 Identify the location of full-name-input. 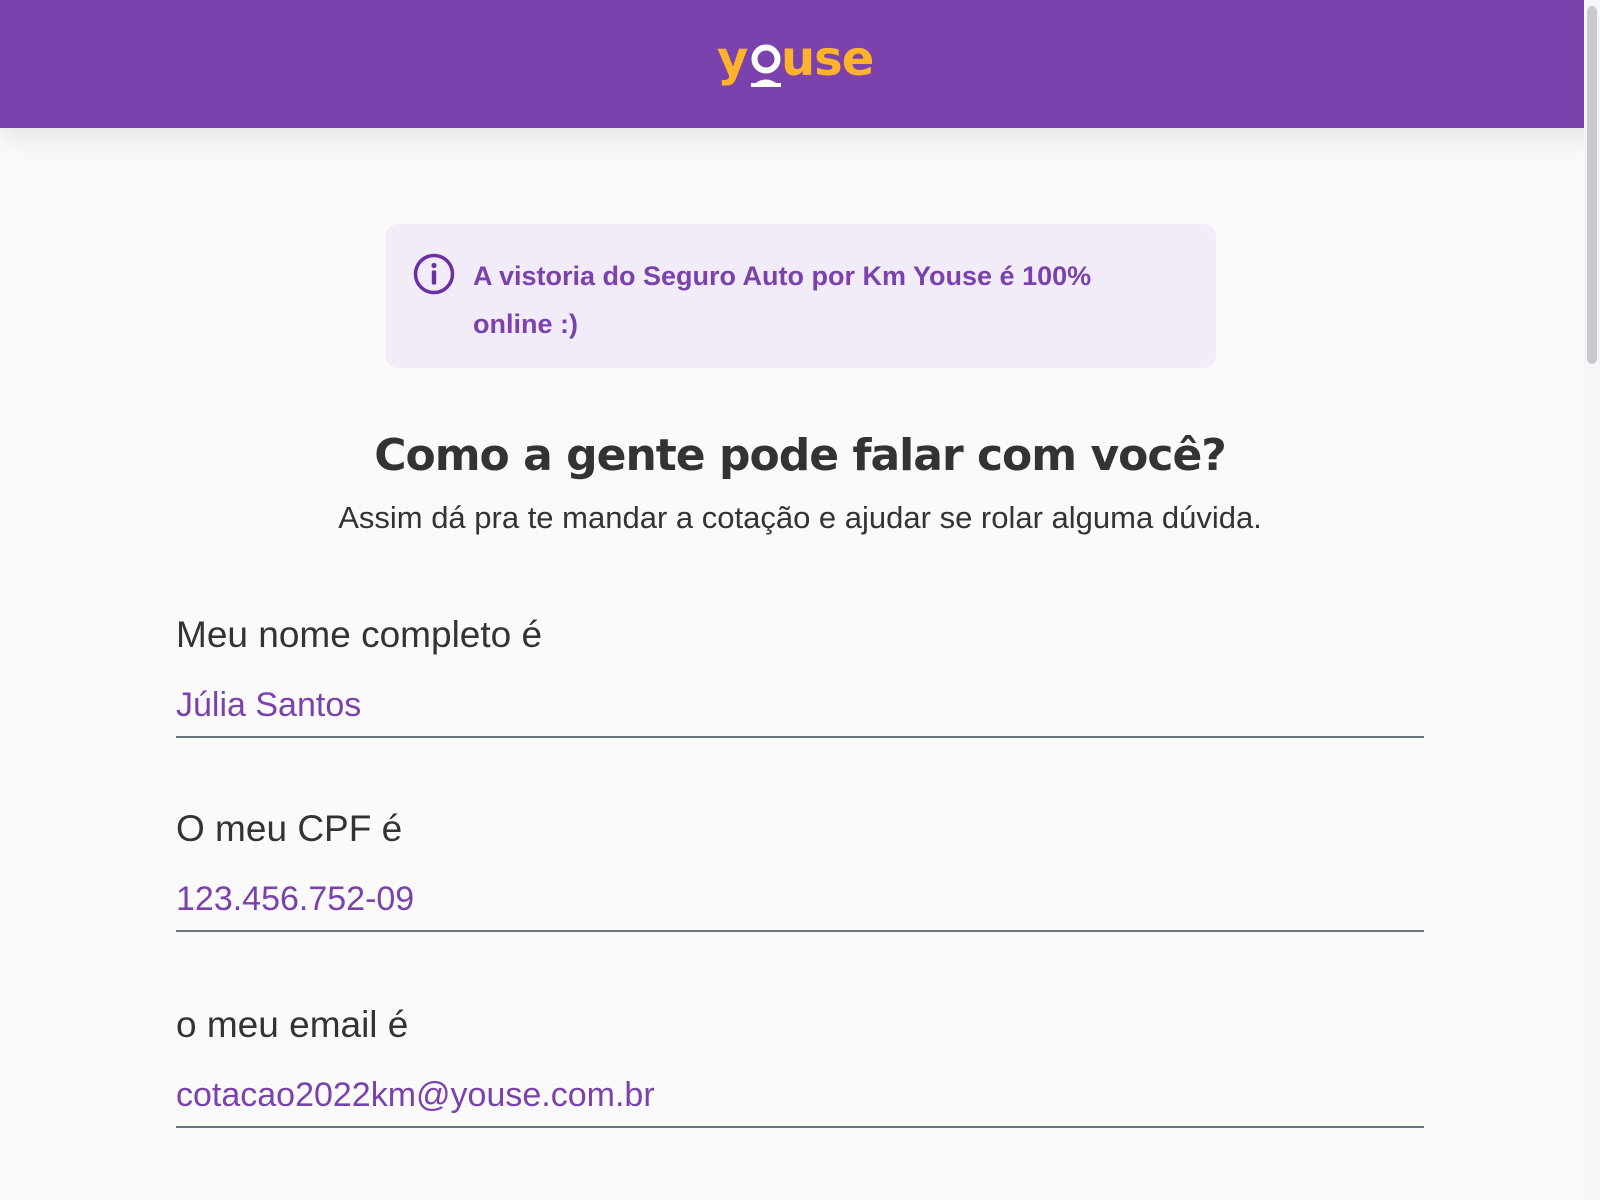
(800, 706).